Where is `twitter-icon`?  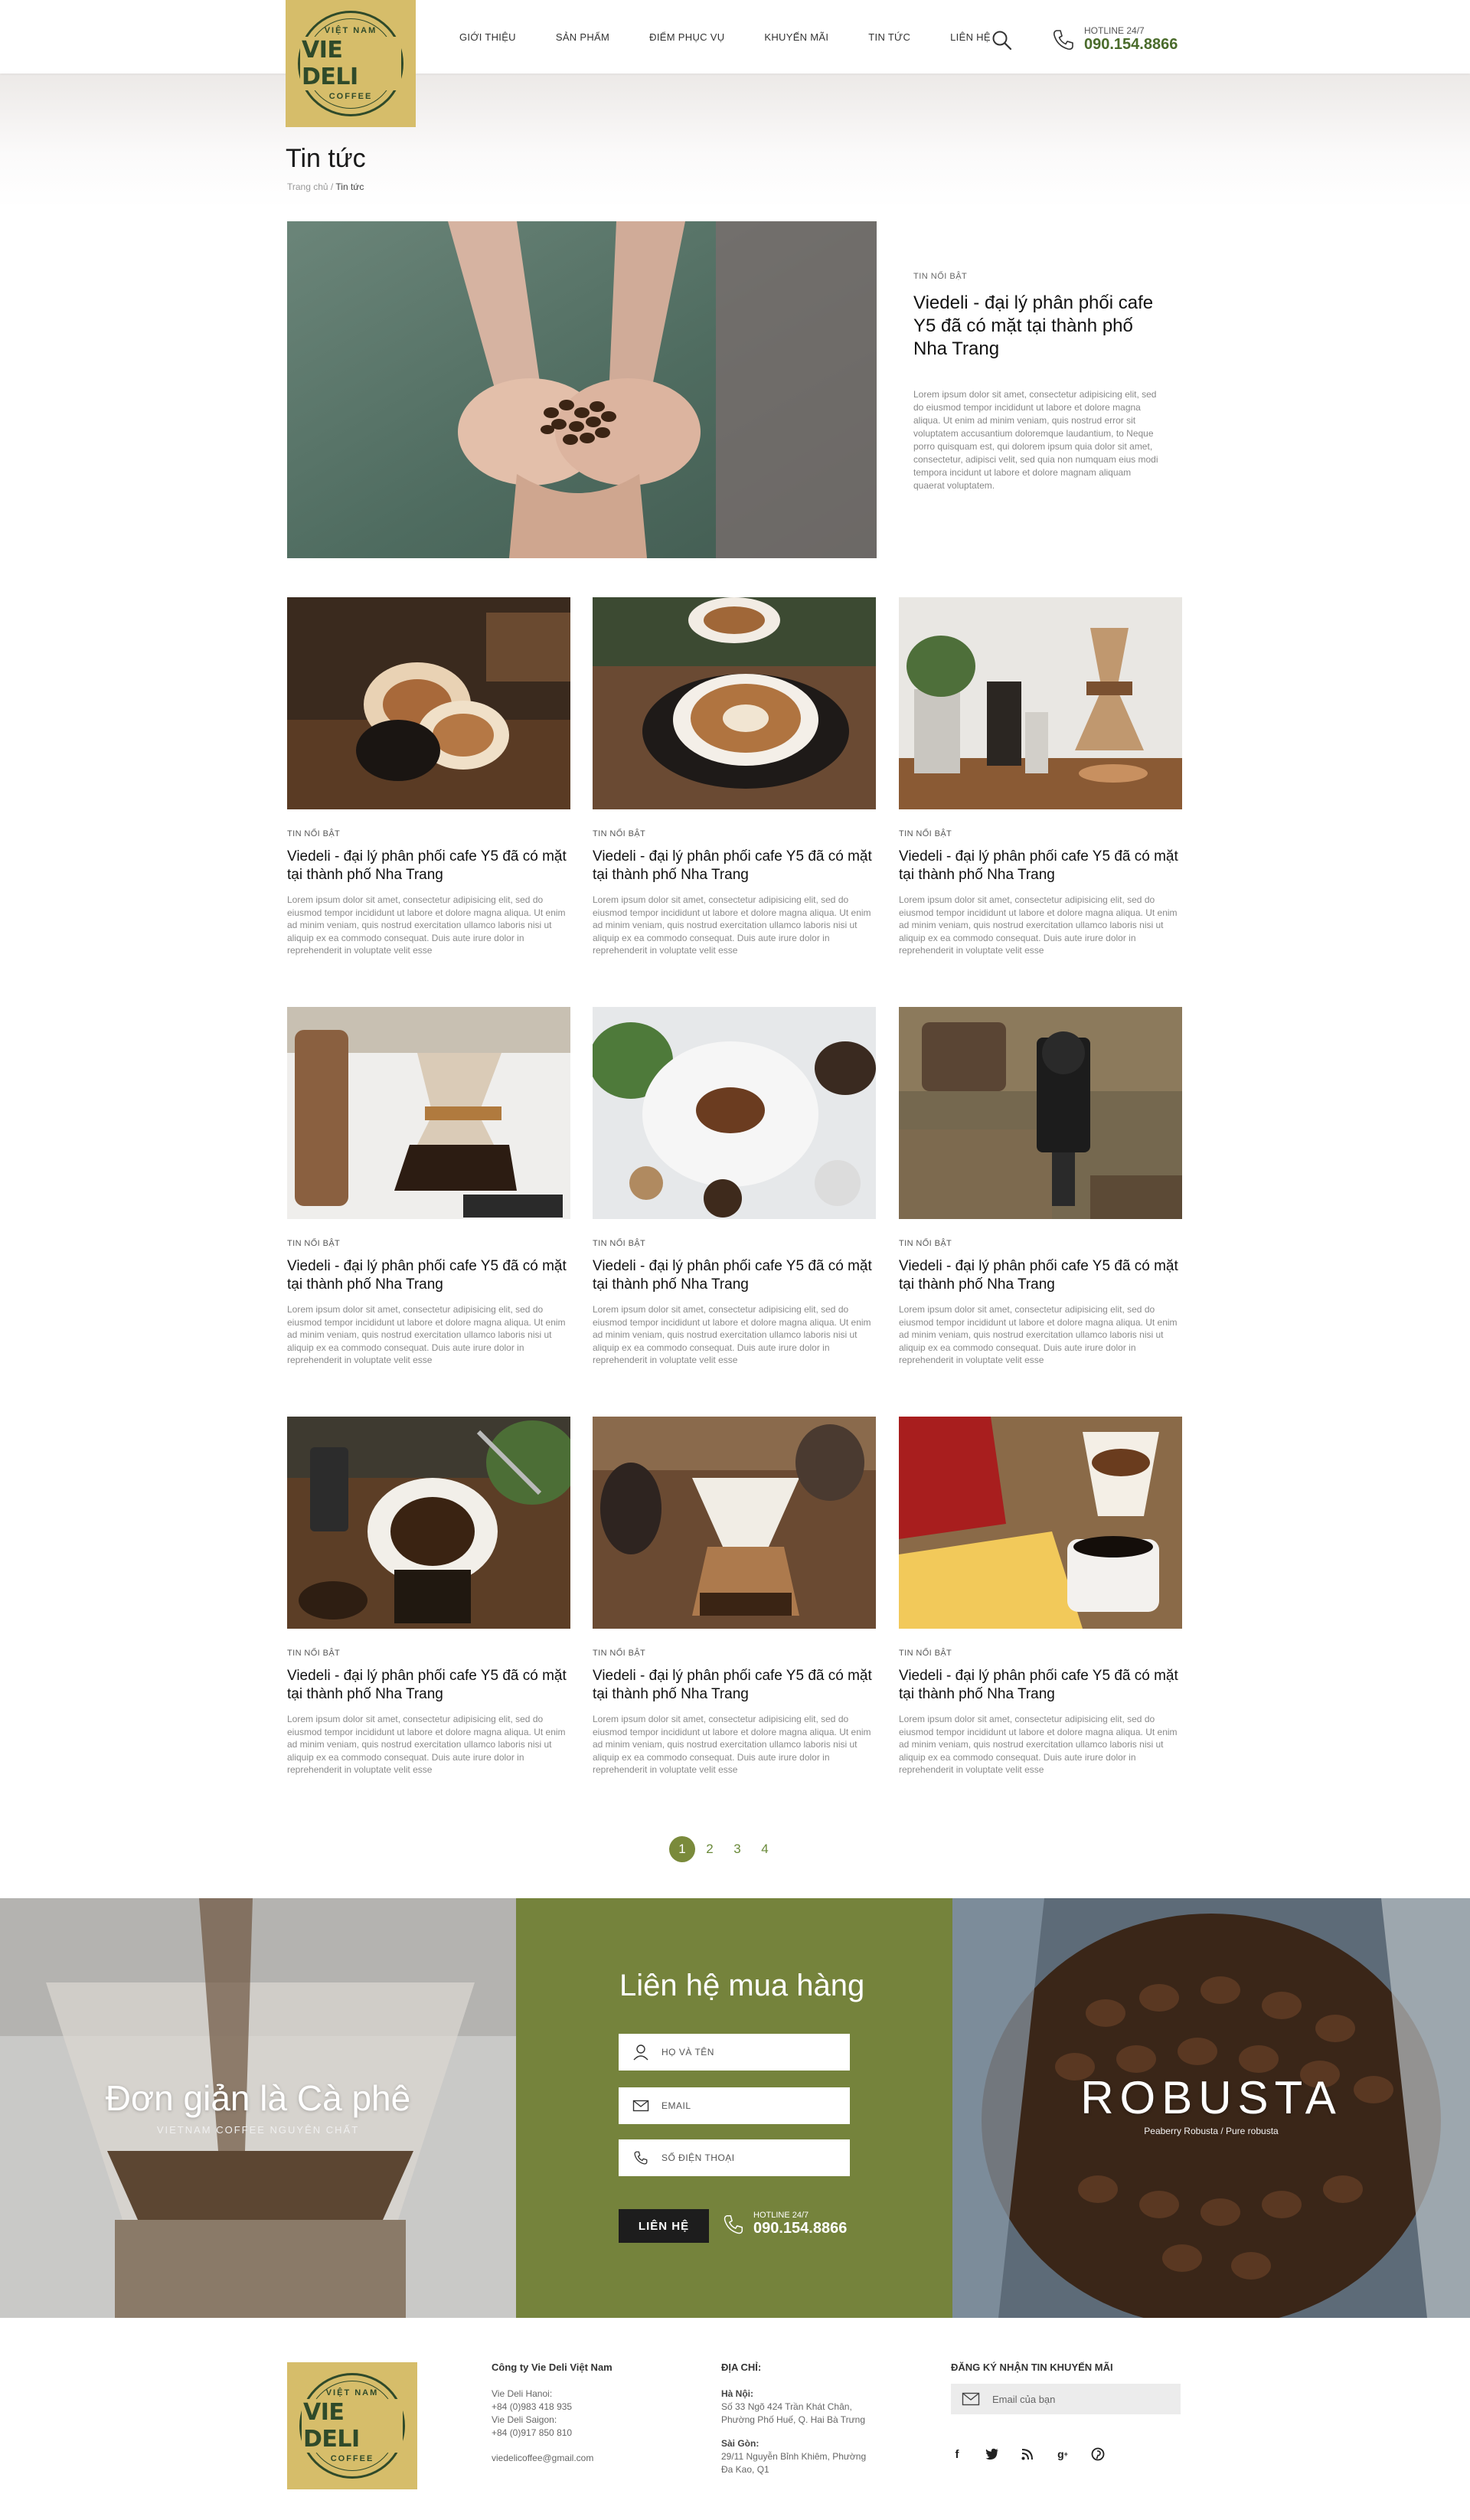
twitter-icon is located at coordinates (992, 2454).